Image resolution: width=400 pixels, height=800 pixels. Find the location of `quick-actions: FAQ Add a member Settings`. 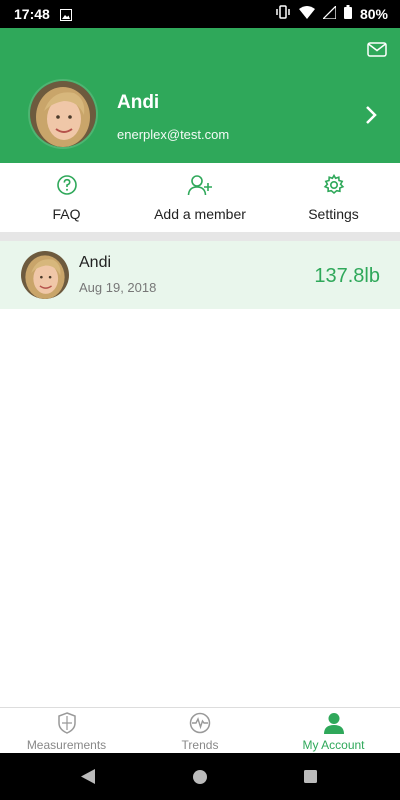

quick-actions: FAQ Add a member Settings is located at coordinates (200, 197).